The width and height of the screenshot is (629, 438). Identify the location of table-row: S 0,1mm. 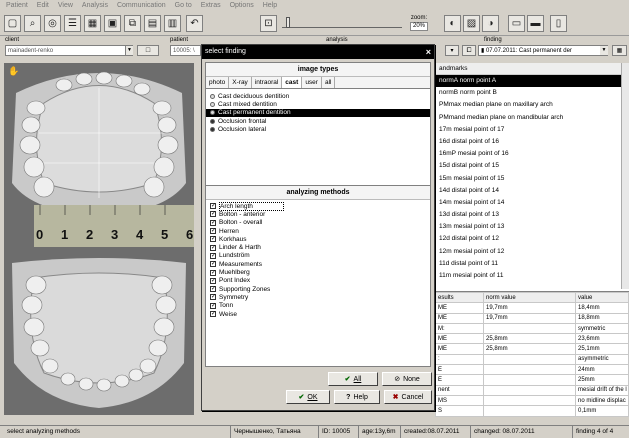
(532, 411).